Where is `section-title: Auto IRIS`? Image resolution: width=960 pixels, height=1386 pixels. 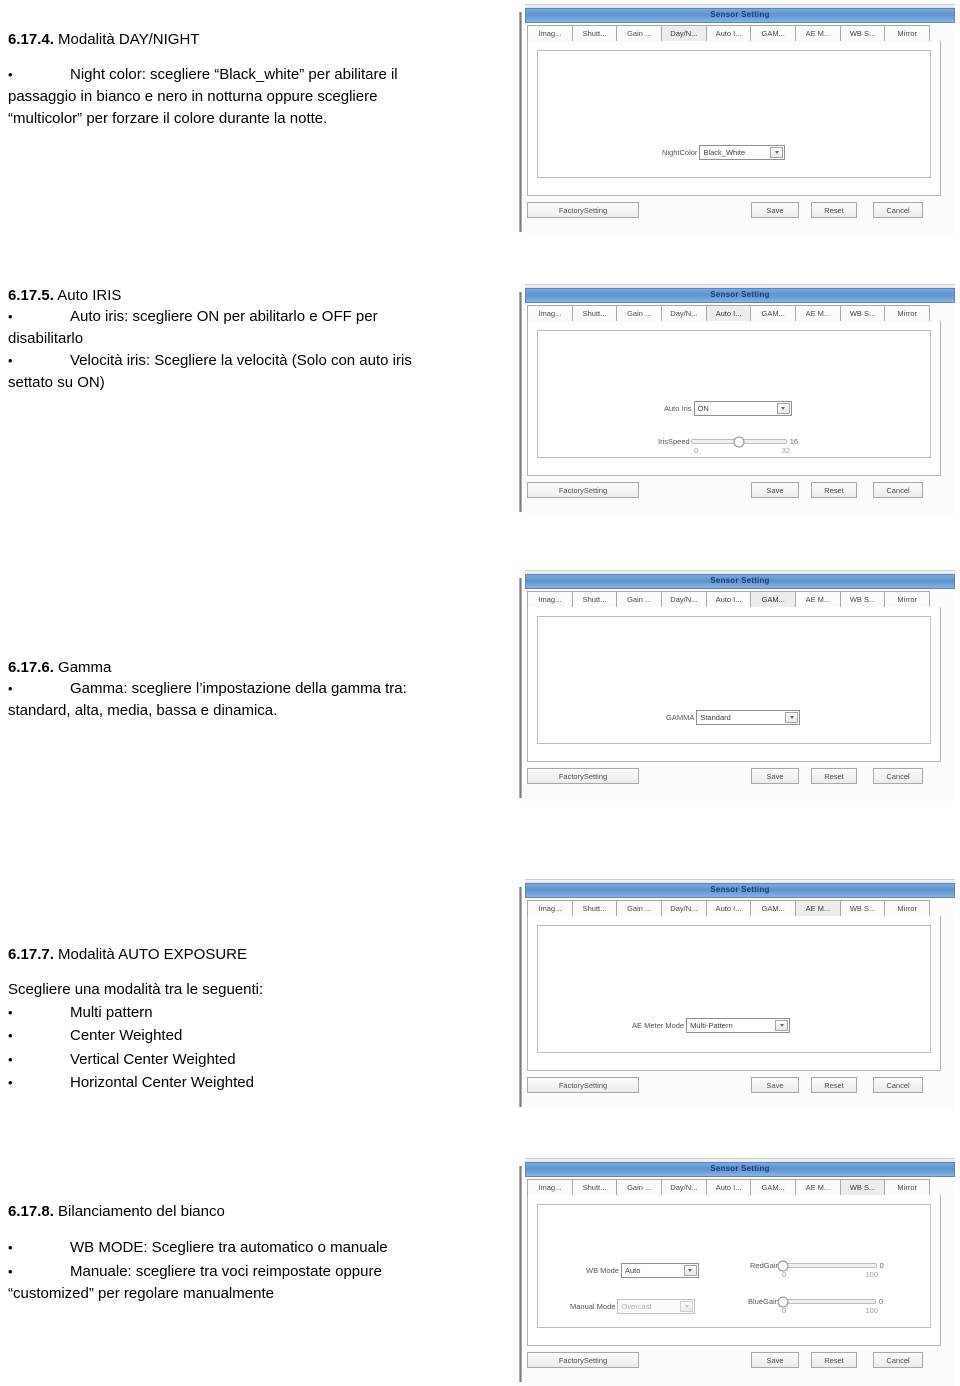 section-title: Auto IRIS is located at coordinates (89, 295).